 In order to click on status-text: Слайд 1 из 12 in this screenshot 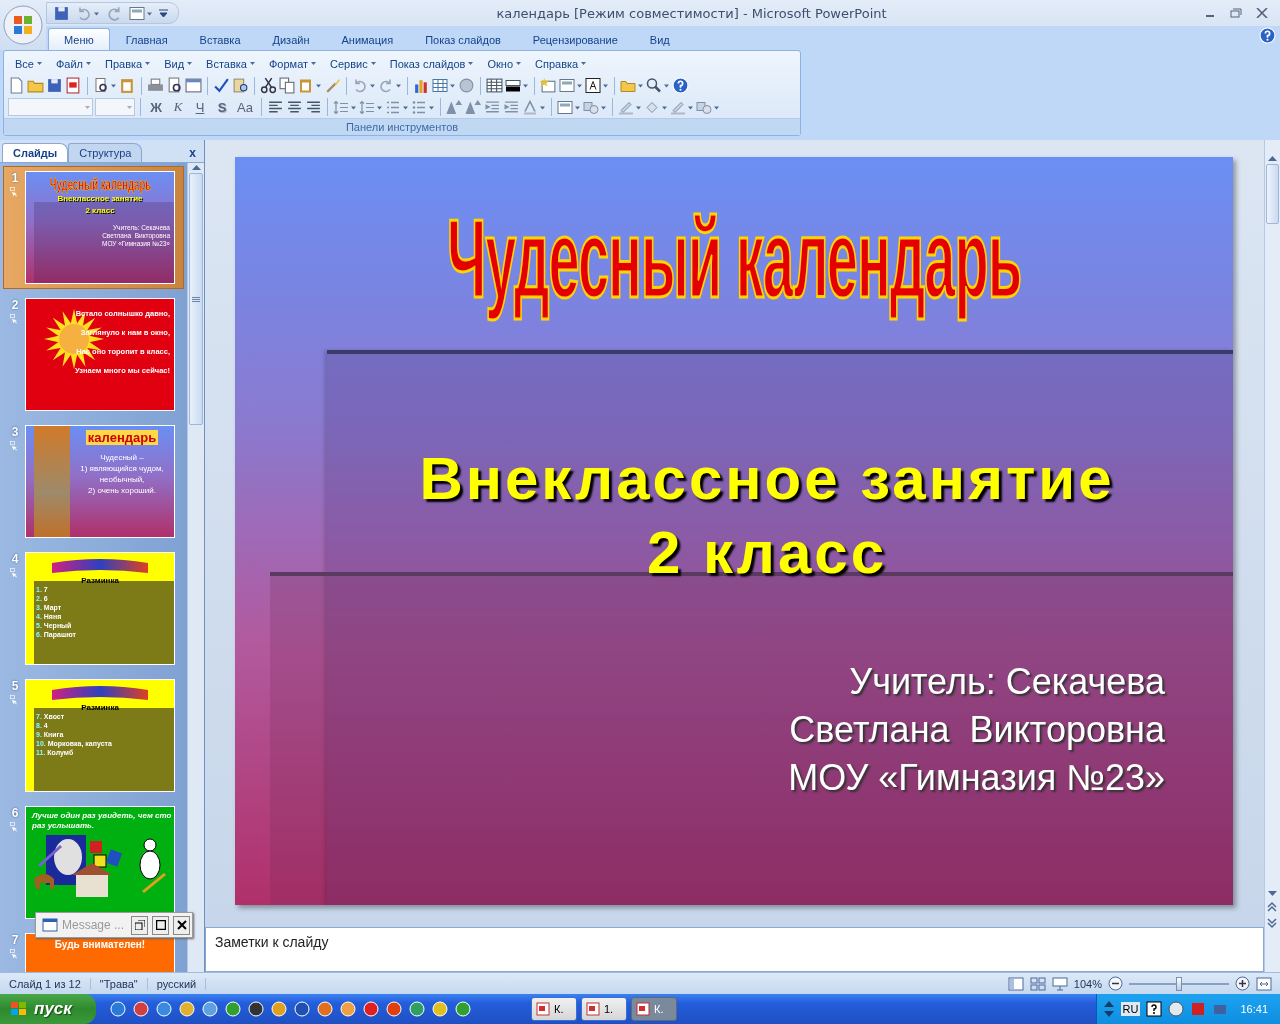, I will do `click(45, 983)`.